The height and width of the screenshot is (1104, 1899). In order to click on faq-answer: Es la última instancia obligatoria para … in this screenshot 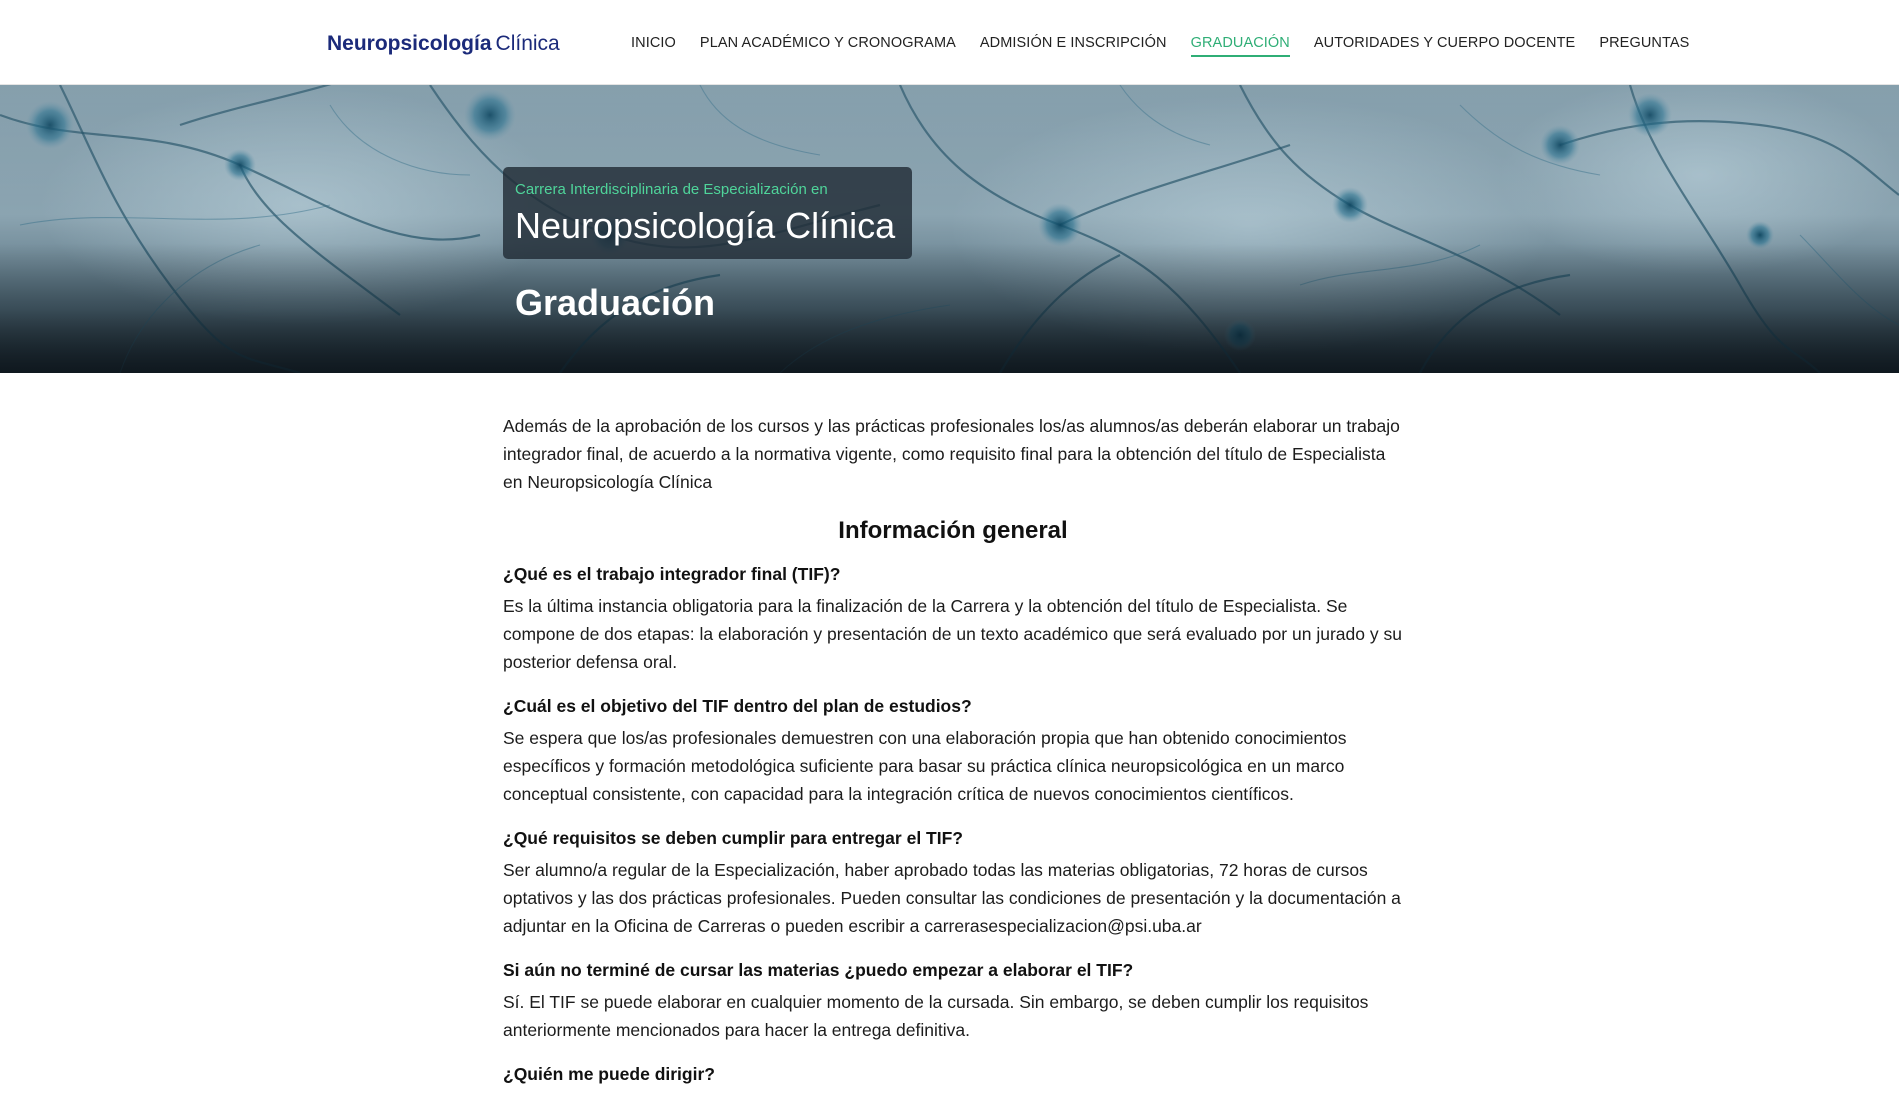, I will do `click(952, 634)`.